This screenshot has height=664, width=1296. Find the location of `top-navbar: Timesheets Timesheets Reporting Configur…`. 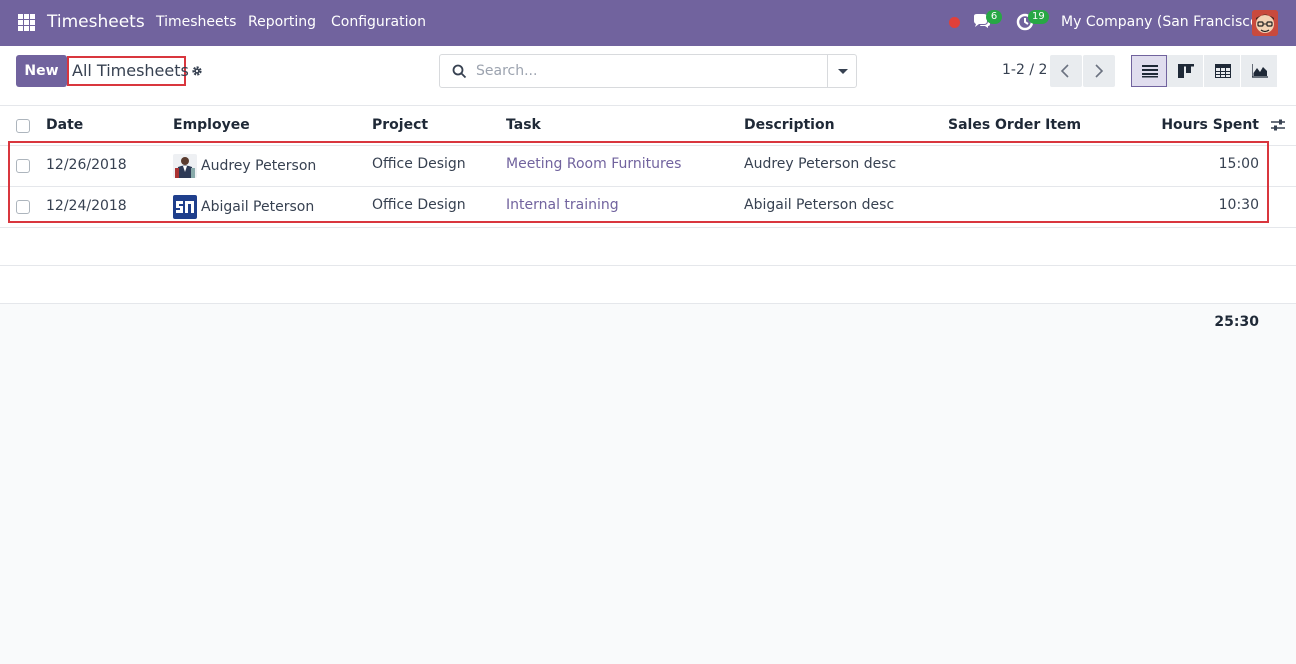

top-navbar: Timesheets Timesheets Reporting Configur… is located at coordinates (648, 23).